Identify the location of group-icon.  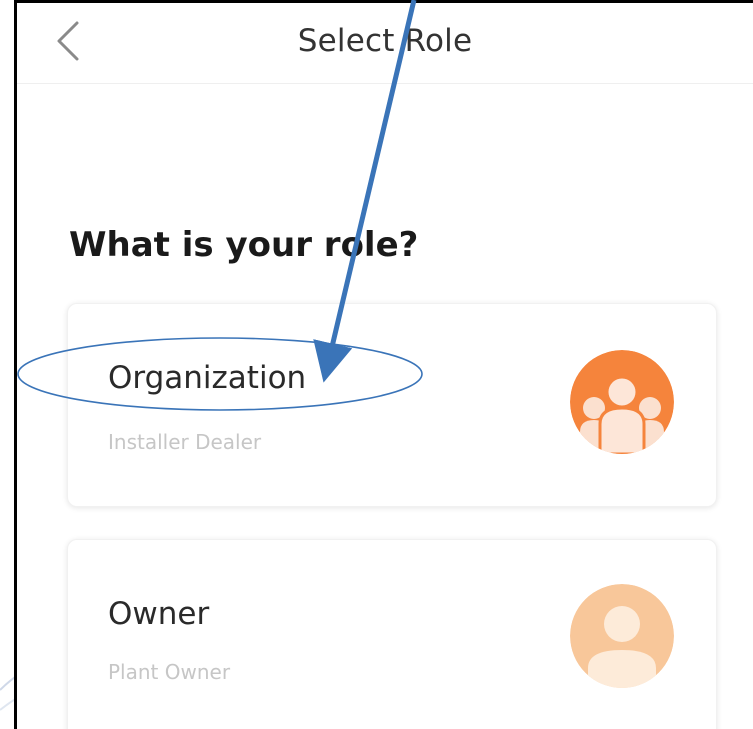
(622, 402).